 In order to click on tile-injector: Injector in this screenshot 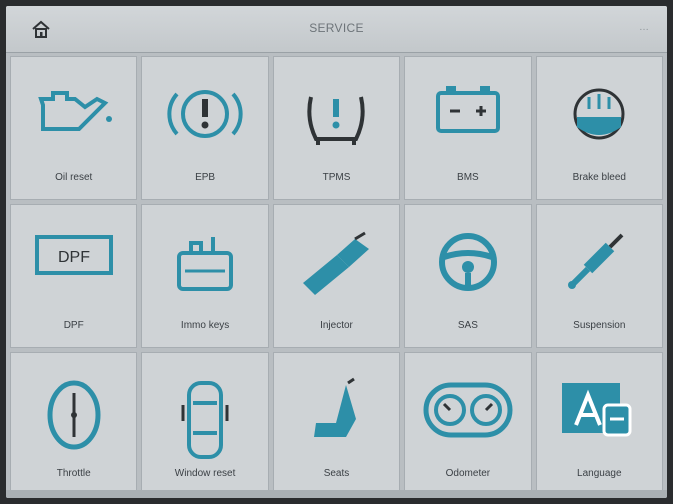, I will do `click(336, 276)`.